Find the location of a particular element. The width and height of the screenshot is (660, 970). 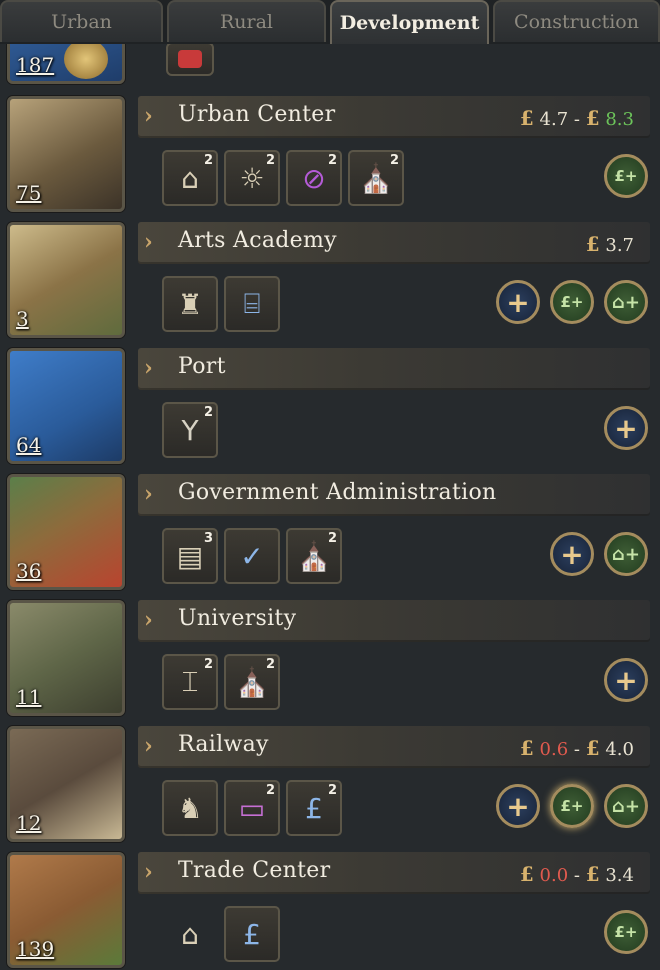

tab-rural: Rural is located at coordinates (247, 21).